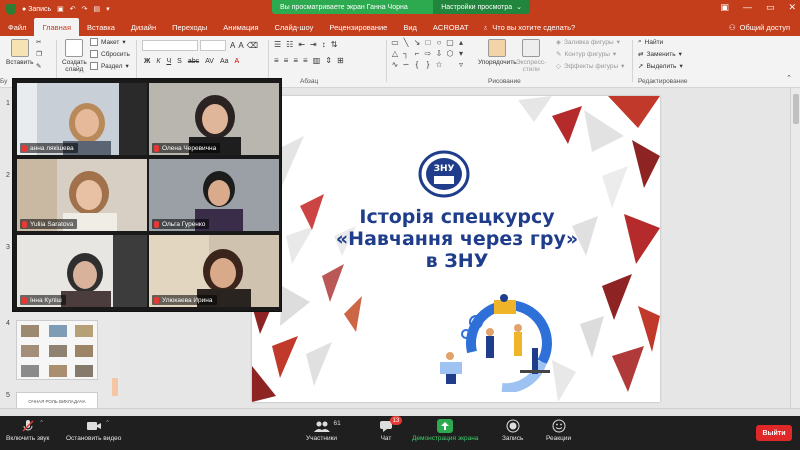  Describe the element at coordinates (395, 43) in the screenshot. I see `textbox-shape-icon: ▭` at that location.